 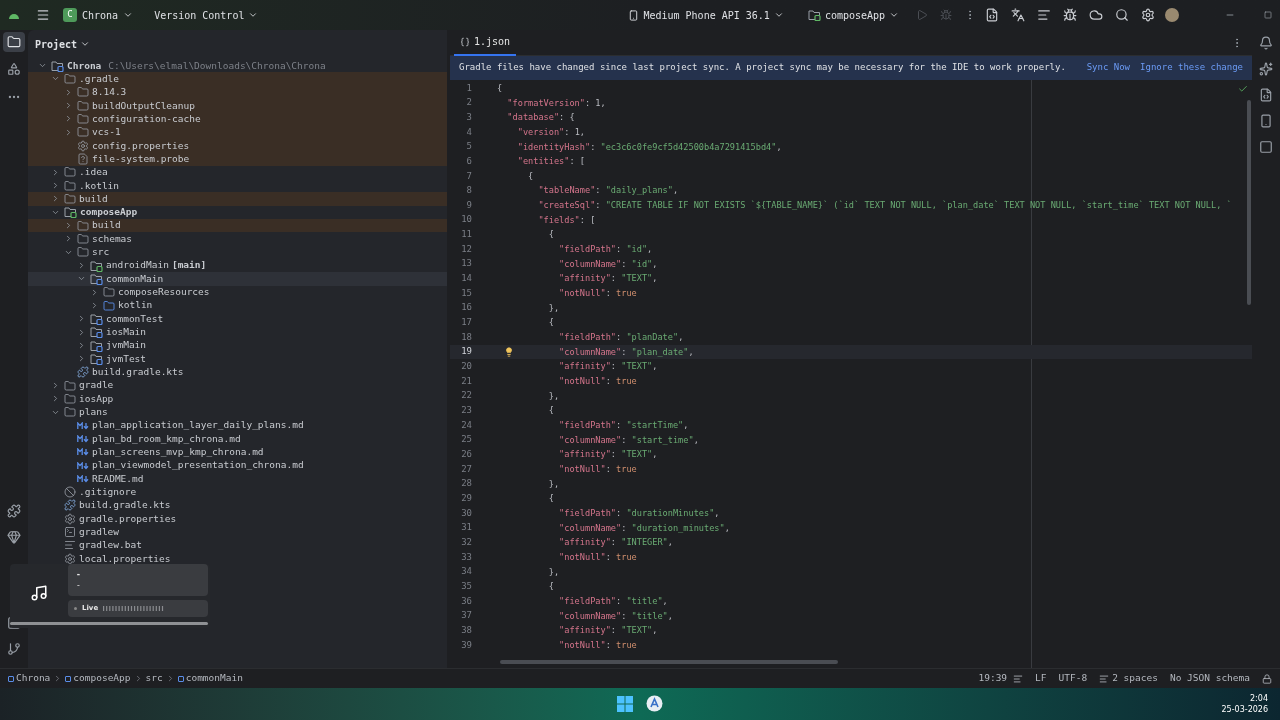 What do you see at coordinates (1244, 704) in the screenshot?
I see `taskbar-clock: 2:04 25-03-2026` at bounding box center [1244, 704].